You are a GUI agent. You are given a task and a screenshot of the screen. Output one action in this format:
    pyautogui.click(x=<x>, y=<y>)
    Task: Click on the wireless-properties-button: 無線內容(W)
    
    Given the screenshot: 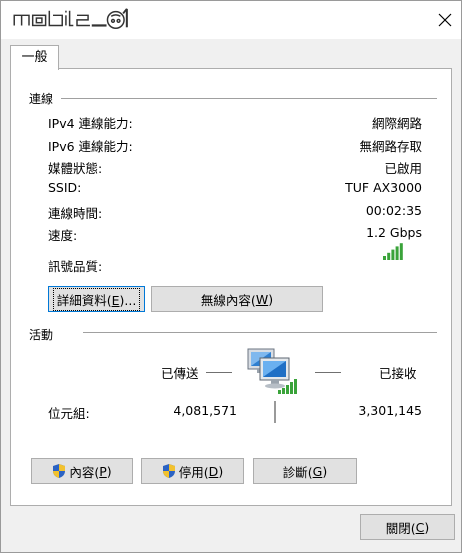 What is the action you would take?
    pyautogui.click(x=237, y=299)
    